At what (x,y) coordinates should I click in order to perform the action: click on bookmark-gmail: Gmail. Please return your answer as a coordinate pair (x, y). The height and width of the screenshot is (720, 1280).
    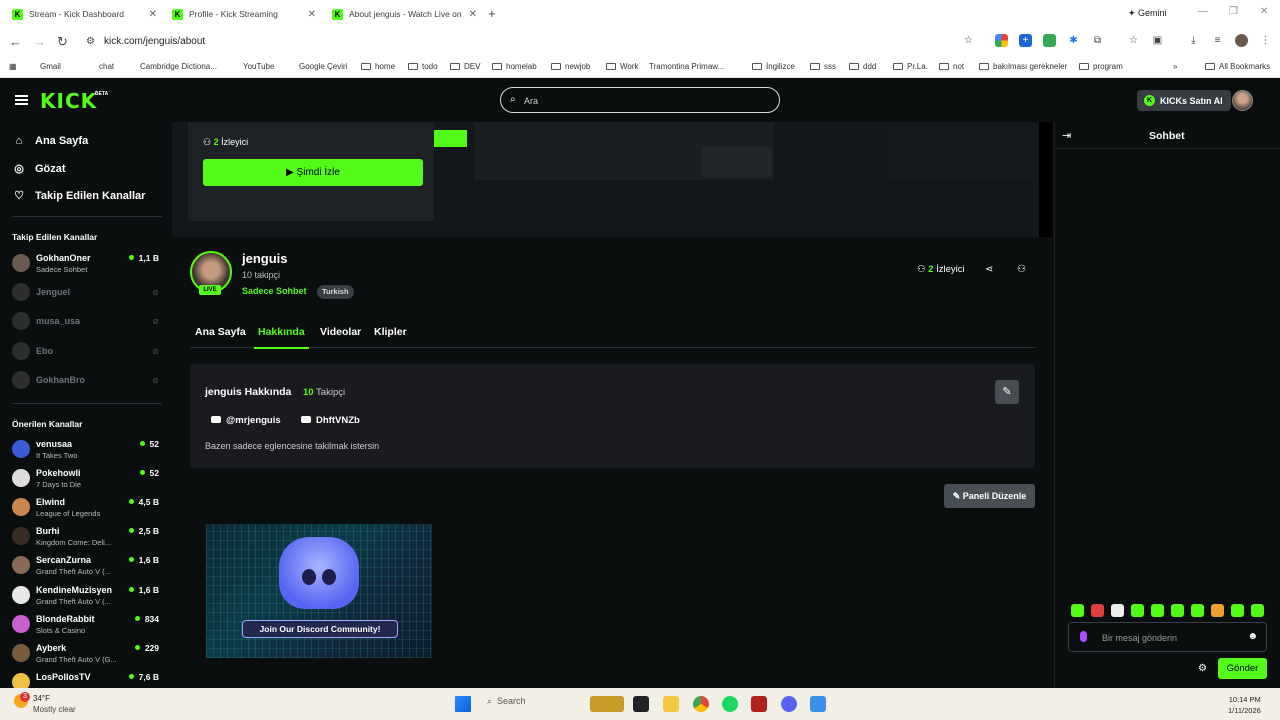
    Looking at the image, I should click on (50, 66).